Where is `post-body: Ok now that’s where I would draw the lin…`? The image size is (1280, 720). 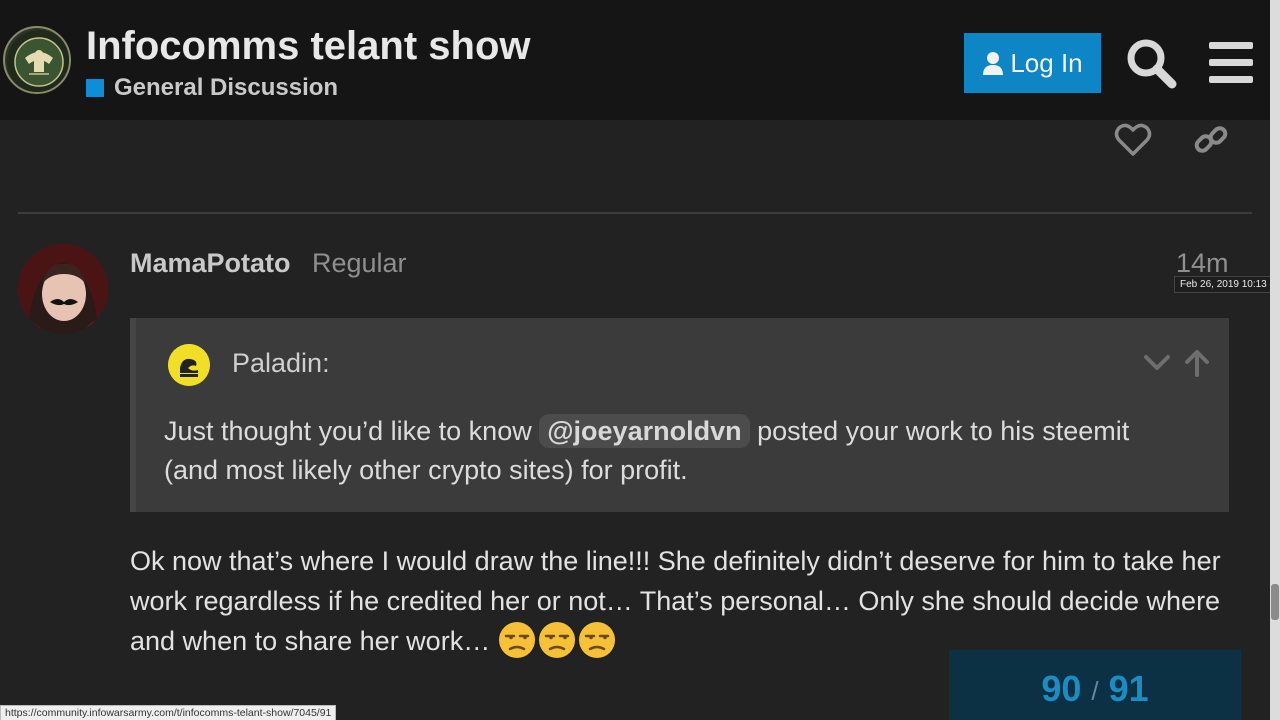 post-body: Ok now that’s where I would draw the lin… is located at coordinates (685, 602).